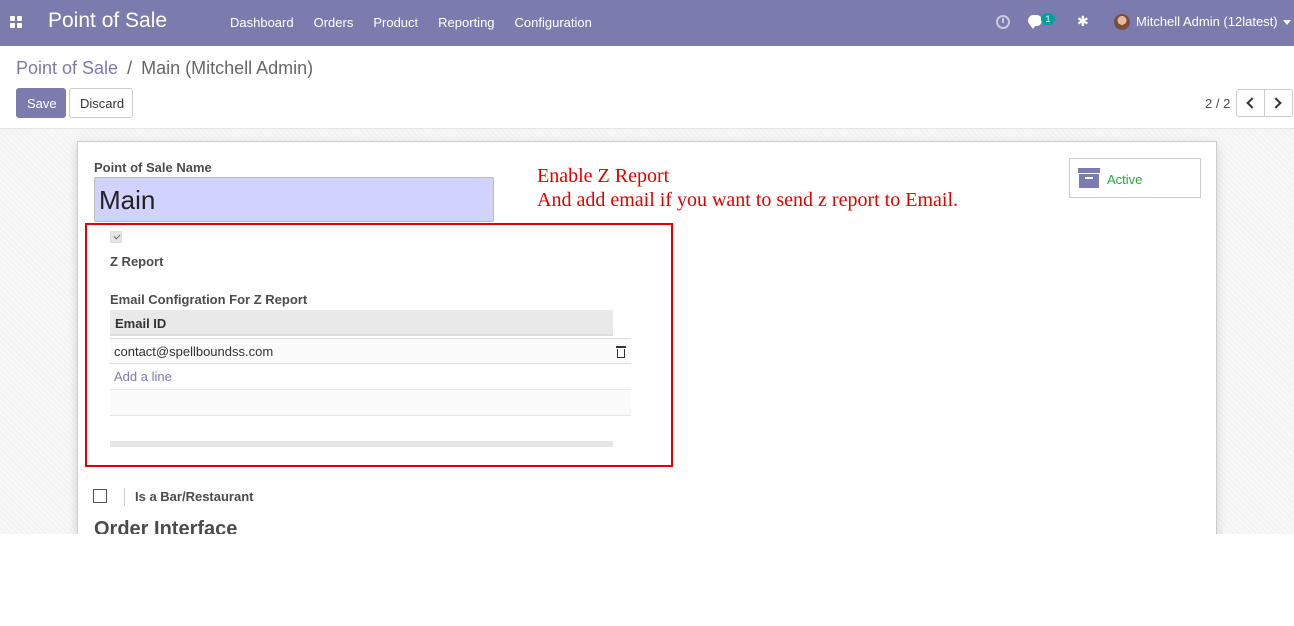 This screenshot has width=1294, height=626. Describe the element at coordinates (603, 176) in the screenshot. I see `annotation-line-1: Enable Z Report` at that location.